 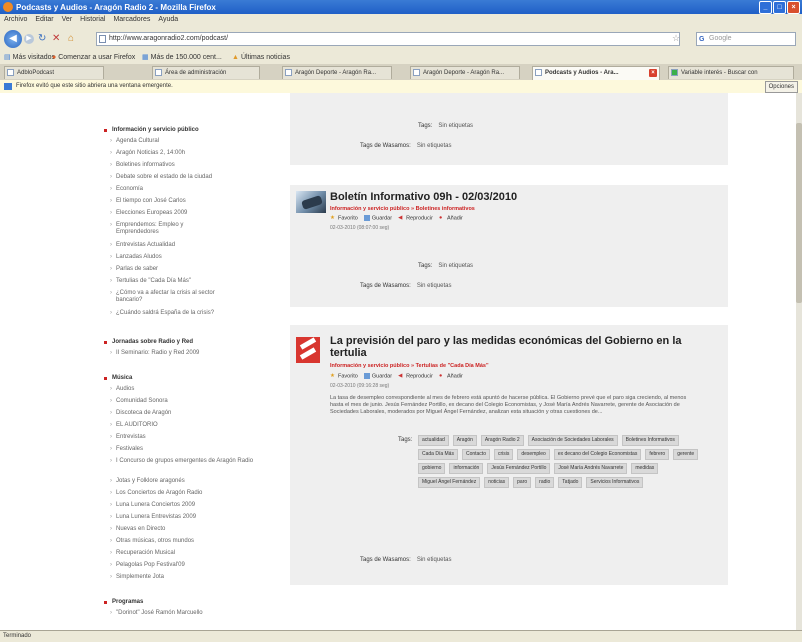 I want to click on sidebar-item: Elecciones Europeas 2009, so click(x=193, y=213).